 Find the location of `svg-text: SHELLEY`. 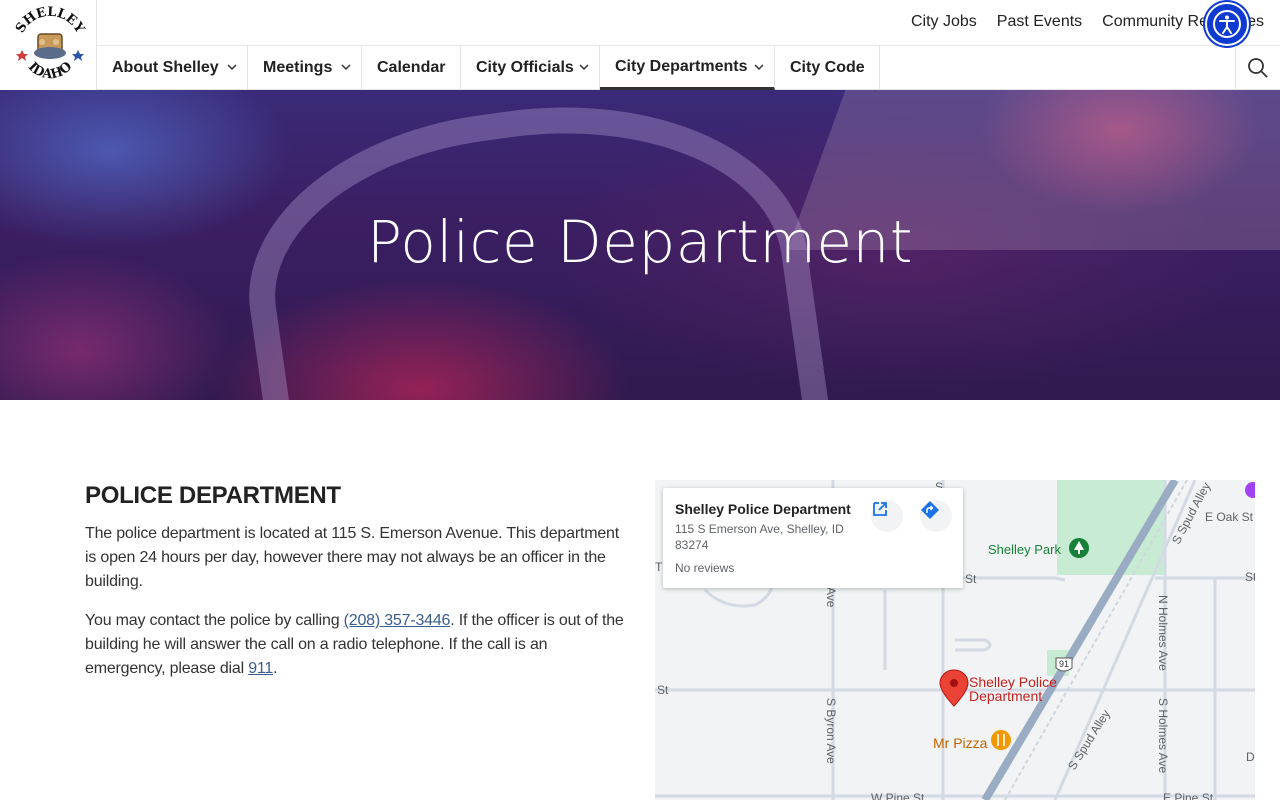

svg-text: SHELLEY is located at coordinates (50, 21).